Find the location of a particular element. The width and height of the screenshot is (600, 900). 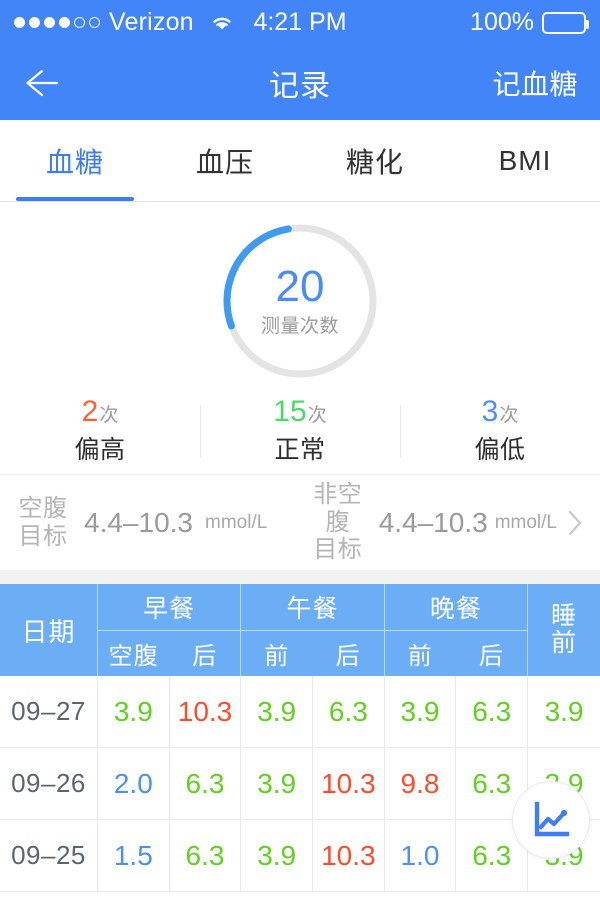

measurement-count-label: 测量次数 is located at coordinates (299, 326).